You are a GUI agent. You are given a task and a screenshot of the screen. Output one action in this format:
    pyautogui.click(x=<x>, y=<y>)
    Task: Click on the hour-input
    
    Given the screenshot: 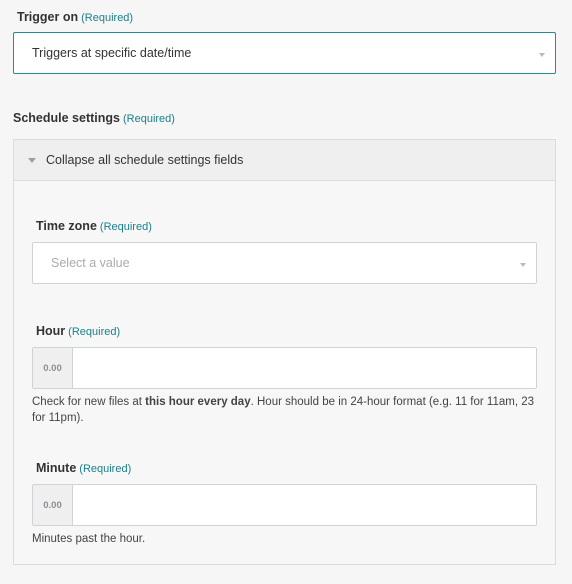 What is the action you would take?
    pyautogui.click(x=304, y=368)
    